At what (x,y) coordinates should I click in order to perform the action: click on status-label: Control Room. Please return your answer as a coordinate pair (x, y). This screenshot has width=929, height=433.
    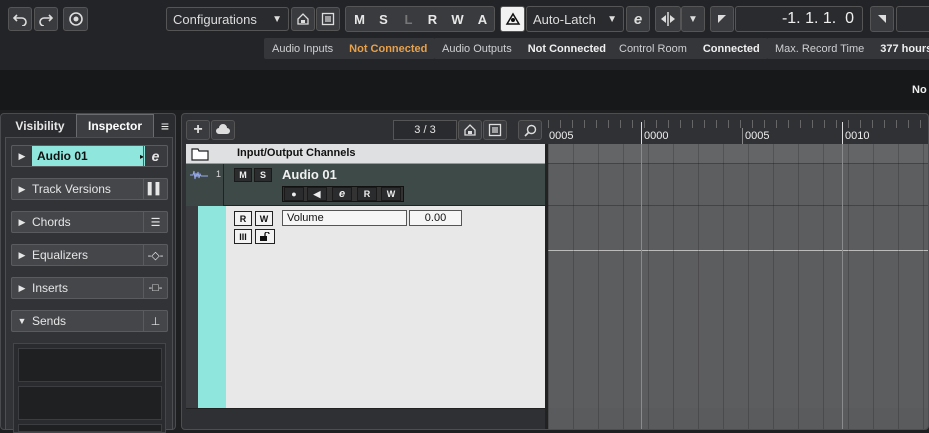
    Looking at the image, I should click on (653, 48).